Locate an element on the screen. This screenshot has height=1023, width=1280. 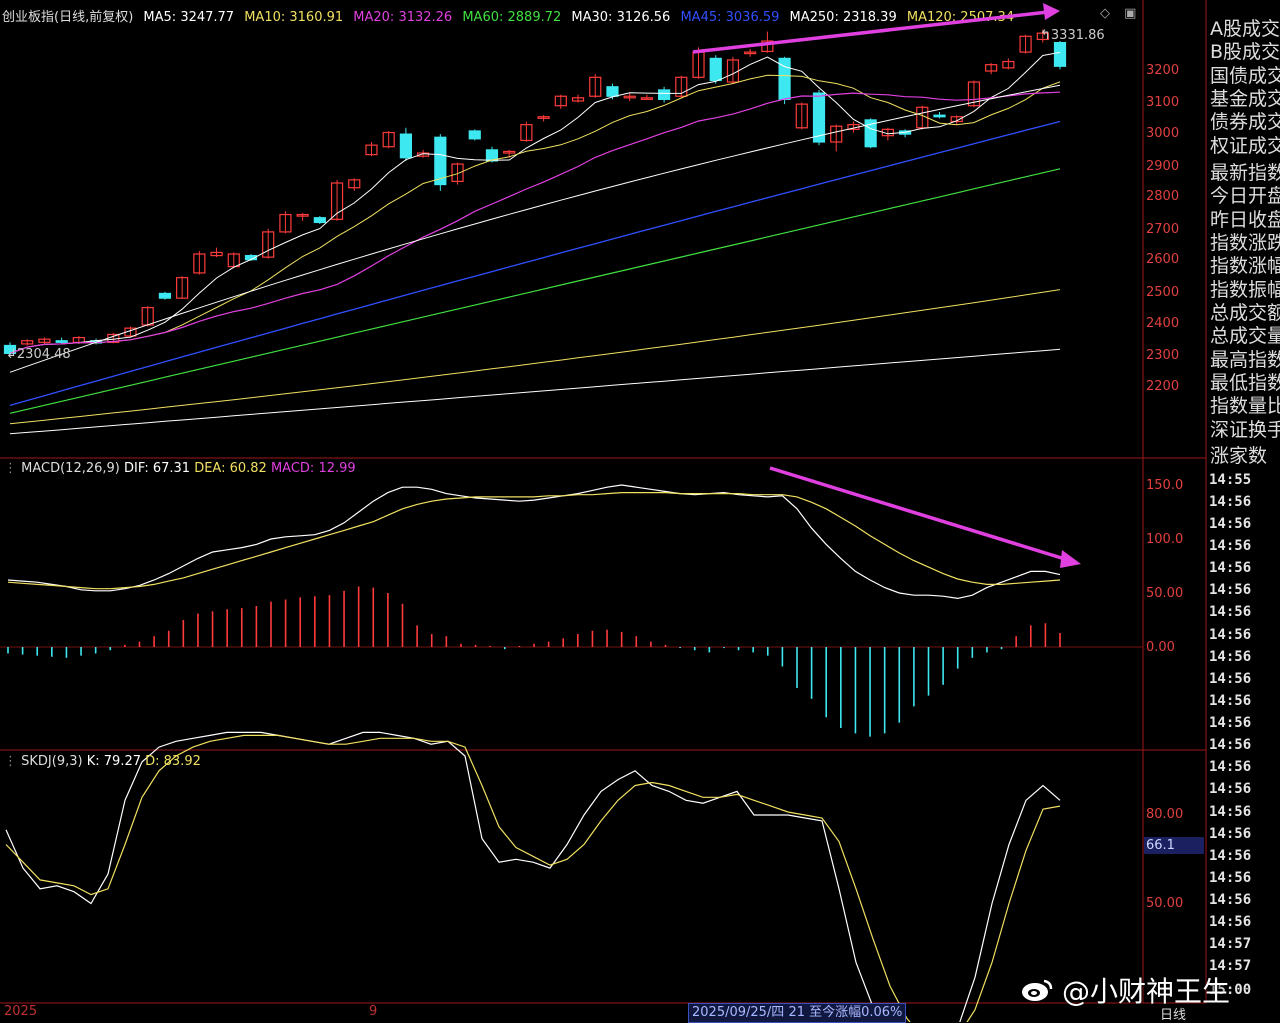
skdj-legend: ⋮ SKDJ(9,3) K: 79.27 D: 83.92 is located at coordinates (102, 761).